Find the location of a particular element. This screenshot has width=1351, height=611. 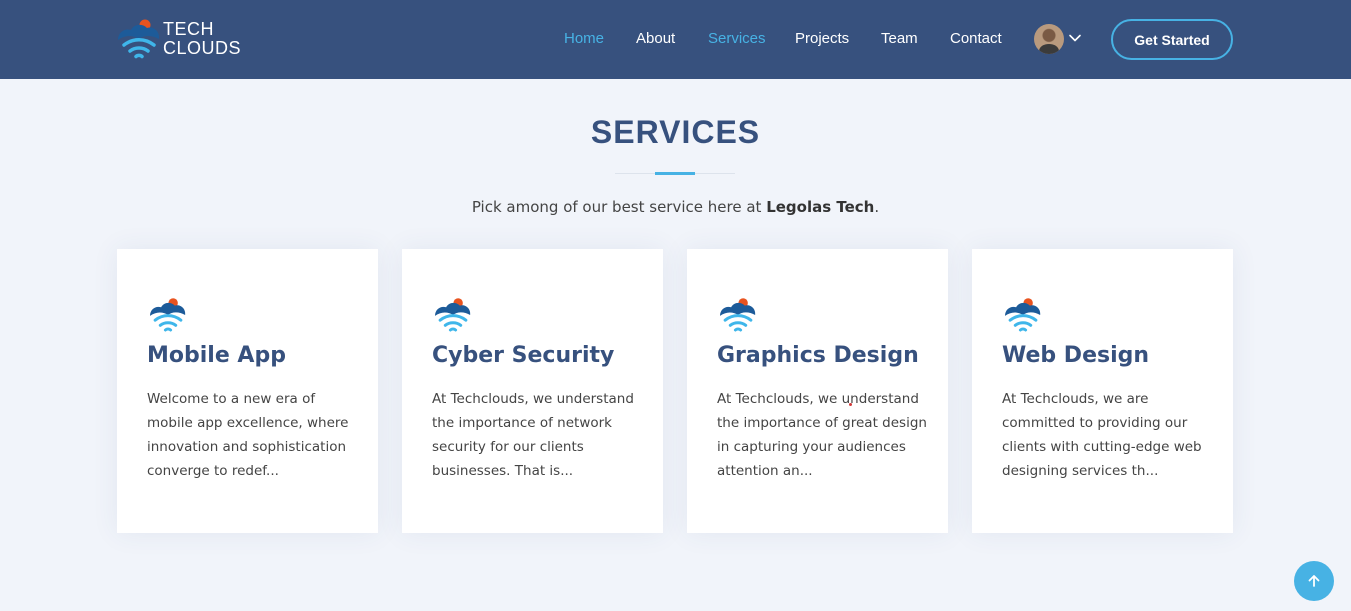

chevron-down-icon is located at coordinates (1075, 38).